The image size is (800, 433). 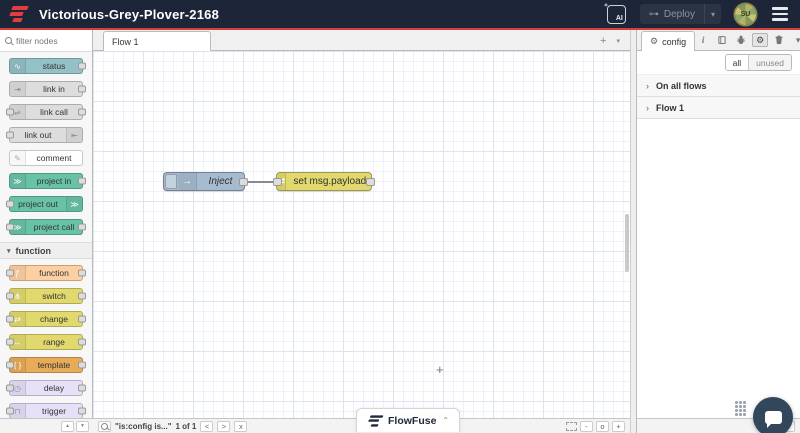 I want to click on ai-assistant-button: ⁺ AI, so click(x=614, y=12).